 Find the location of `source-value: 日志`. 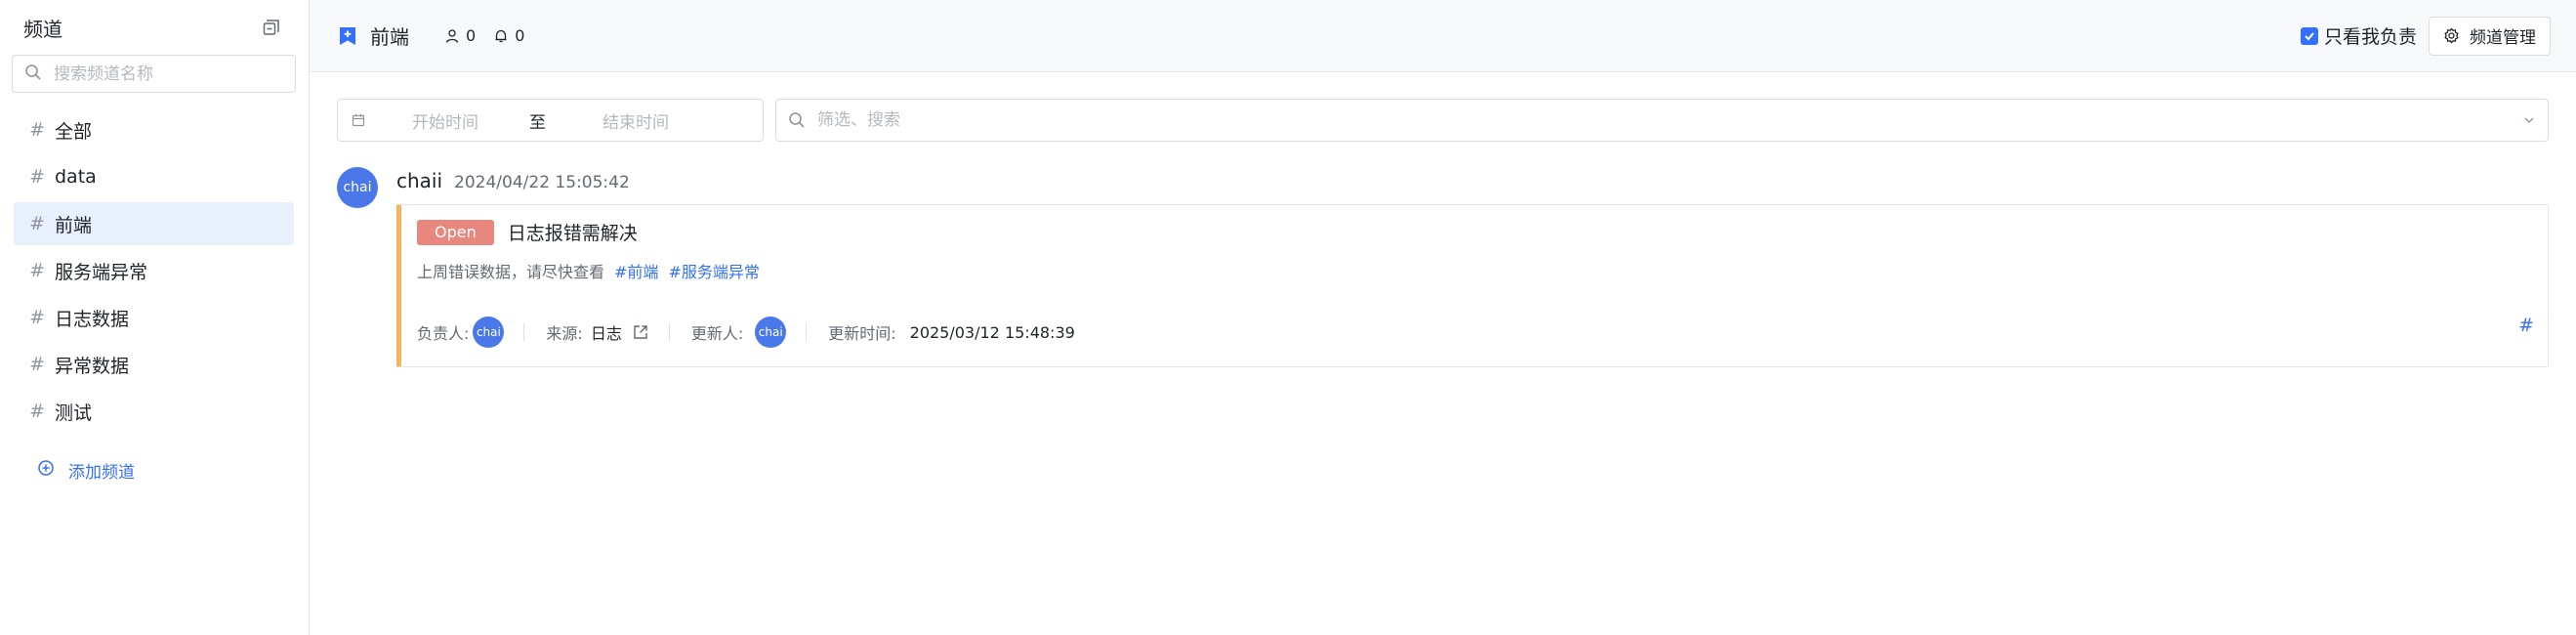

source-value: 日志 is located at coordinates (606, 333).